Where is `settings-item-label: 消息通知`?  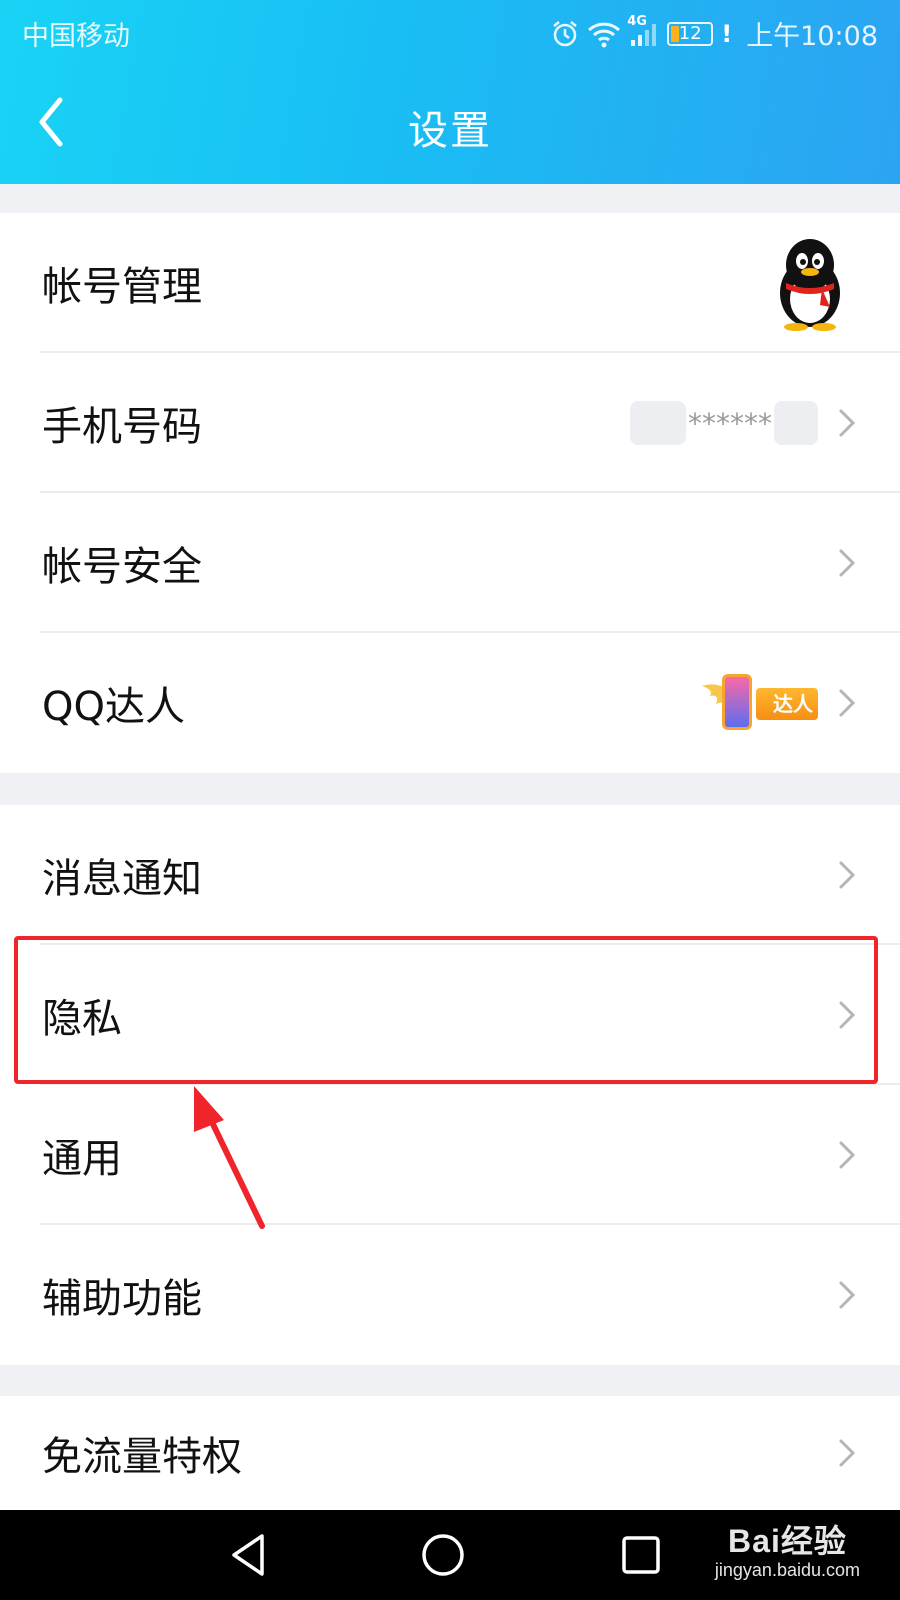
settings-item-label: 消息通知 is located at coordinates (122, 879).